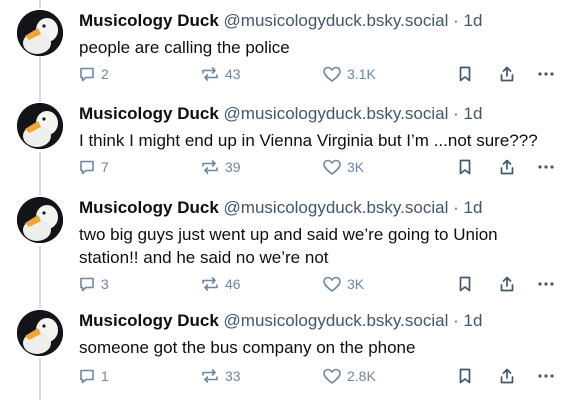 The height and width of the screenshot is (400, 570). Describe the element at coordinates (361, 376) in the screenshot. I see `like-count: 2.8K` at that location.